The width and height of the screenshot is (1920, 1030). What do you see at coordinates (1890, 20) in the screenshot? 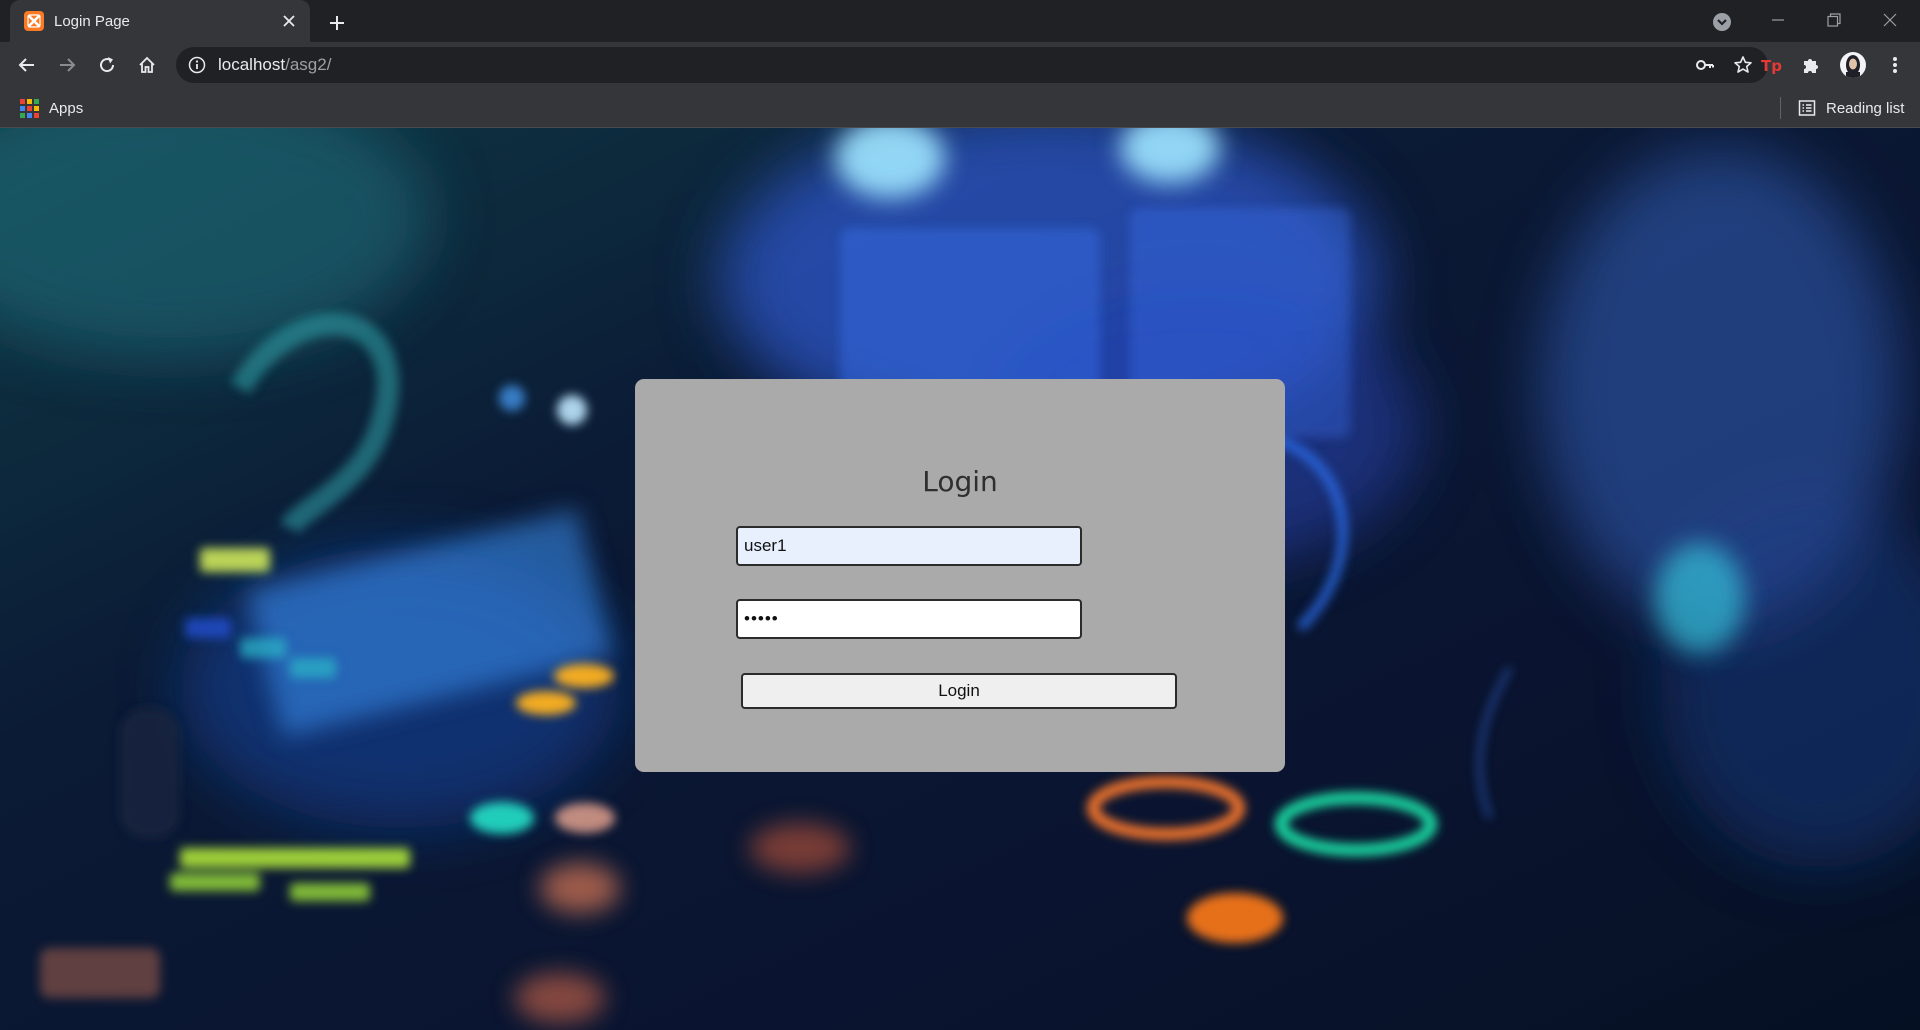
I see `close-window-icon` at bounding box center [1890, 20].